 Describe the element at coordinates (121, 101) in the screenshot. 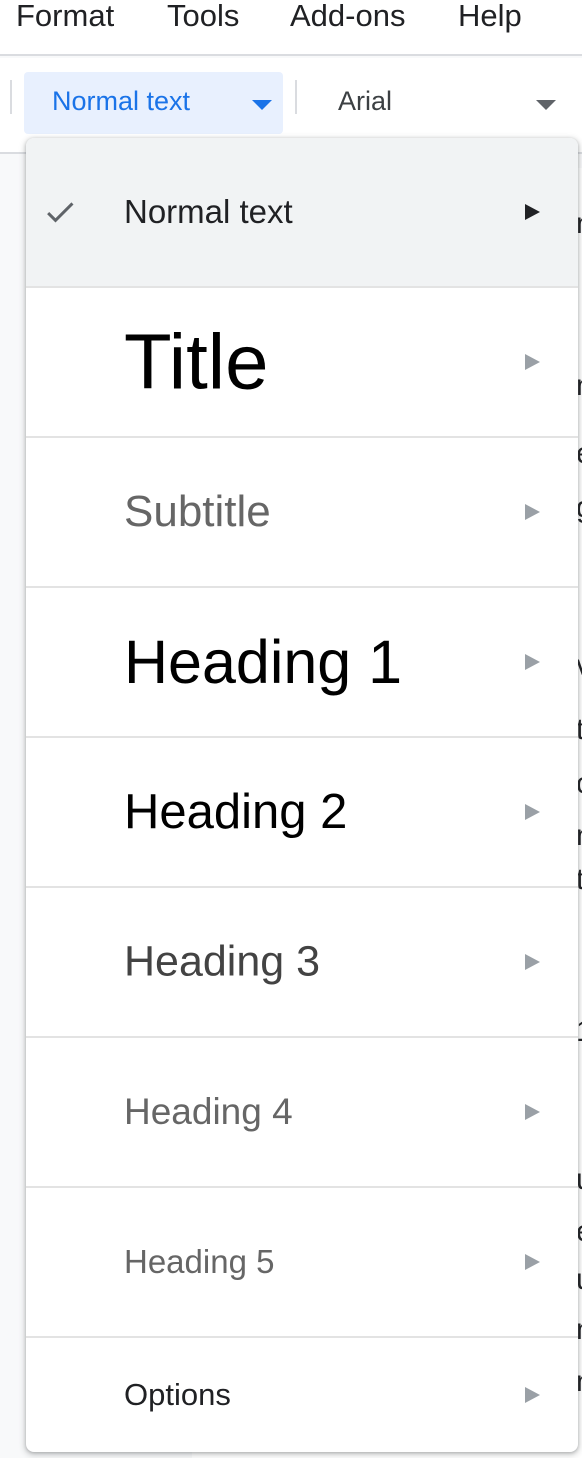

I see `paragraph-style-value: Normal text` at that location.